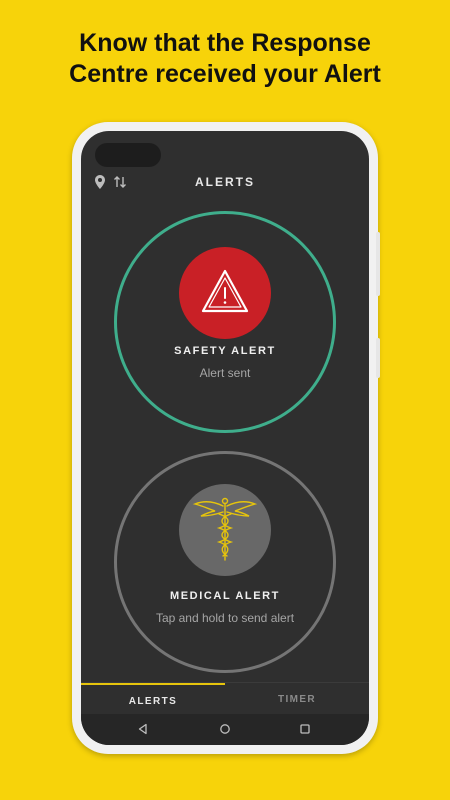  I want to click on back-button, so click(143, 729).